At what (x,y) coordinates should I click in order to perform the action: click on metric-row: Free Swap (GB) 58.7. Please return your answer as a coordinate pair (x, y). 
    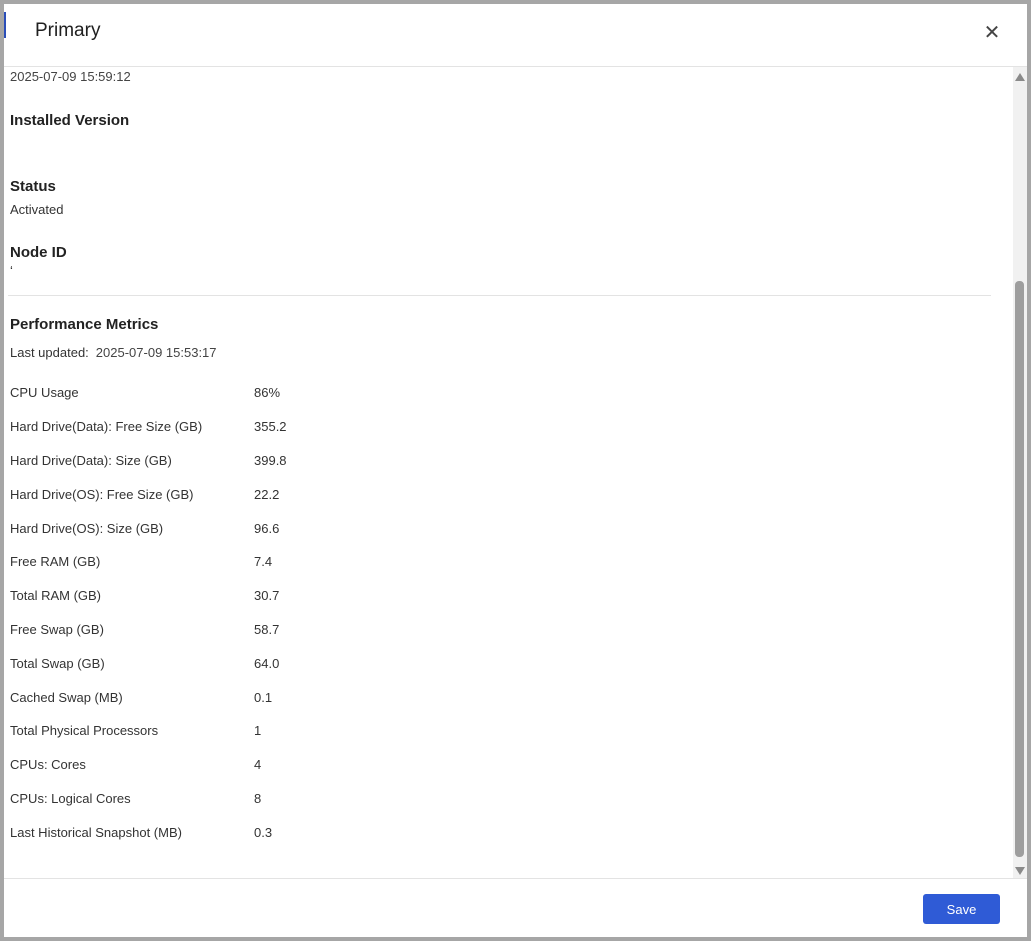
    Looking at the image, I should click on (210, 630).